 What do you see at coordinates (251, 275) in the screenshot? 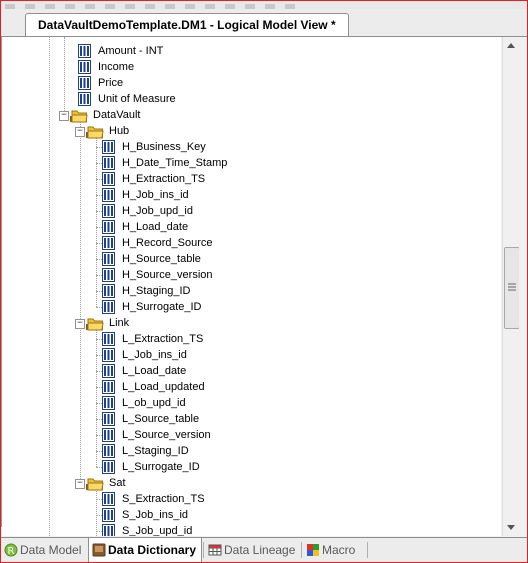
I see `tree-column-node: H_Source_version` at bounding box center [251, 275].